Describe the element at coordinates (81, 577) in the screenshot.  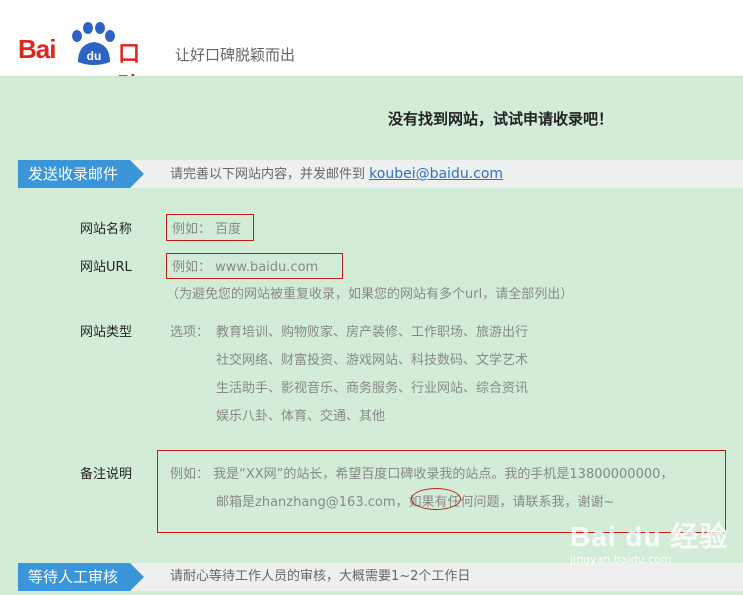
I see `review-section-tag: 等待人工审核` at that location.